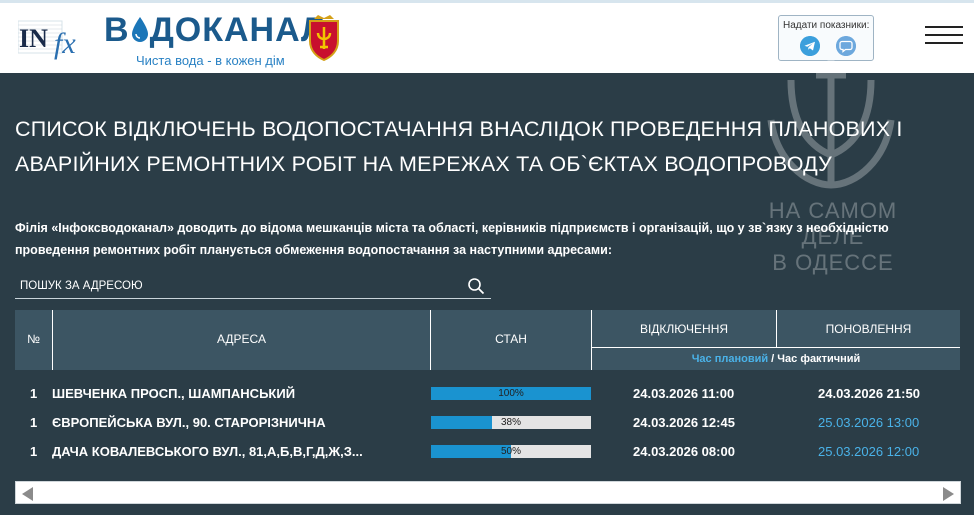  What do you see at coordinates (33, 38) in the screenshot?
I see `svg-text: IN` at bounding box center [33, 38].